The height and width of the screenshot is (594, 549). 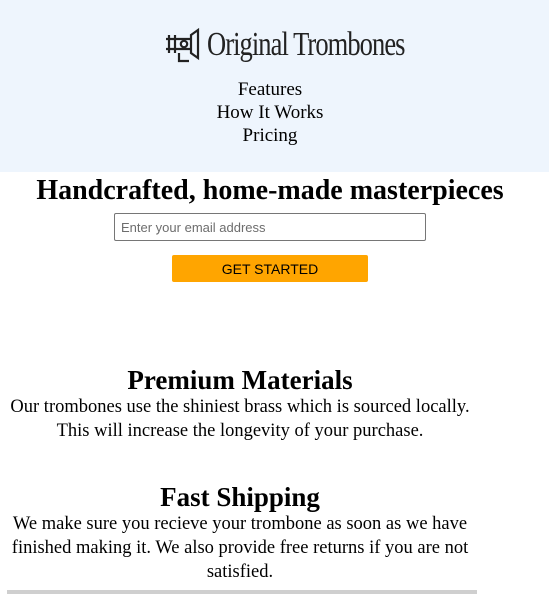 I want to click on nav-link-pricing: Pricing, so click(x=270, y=135).